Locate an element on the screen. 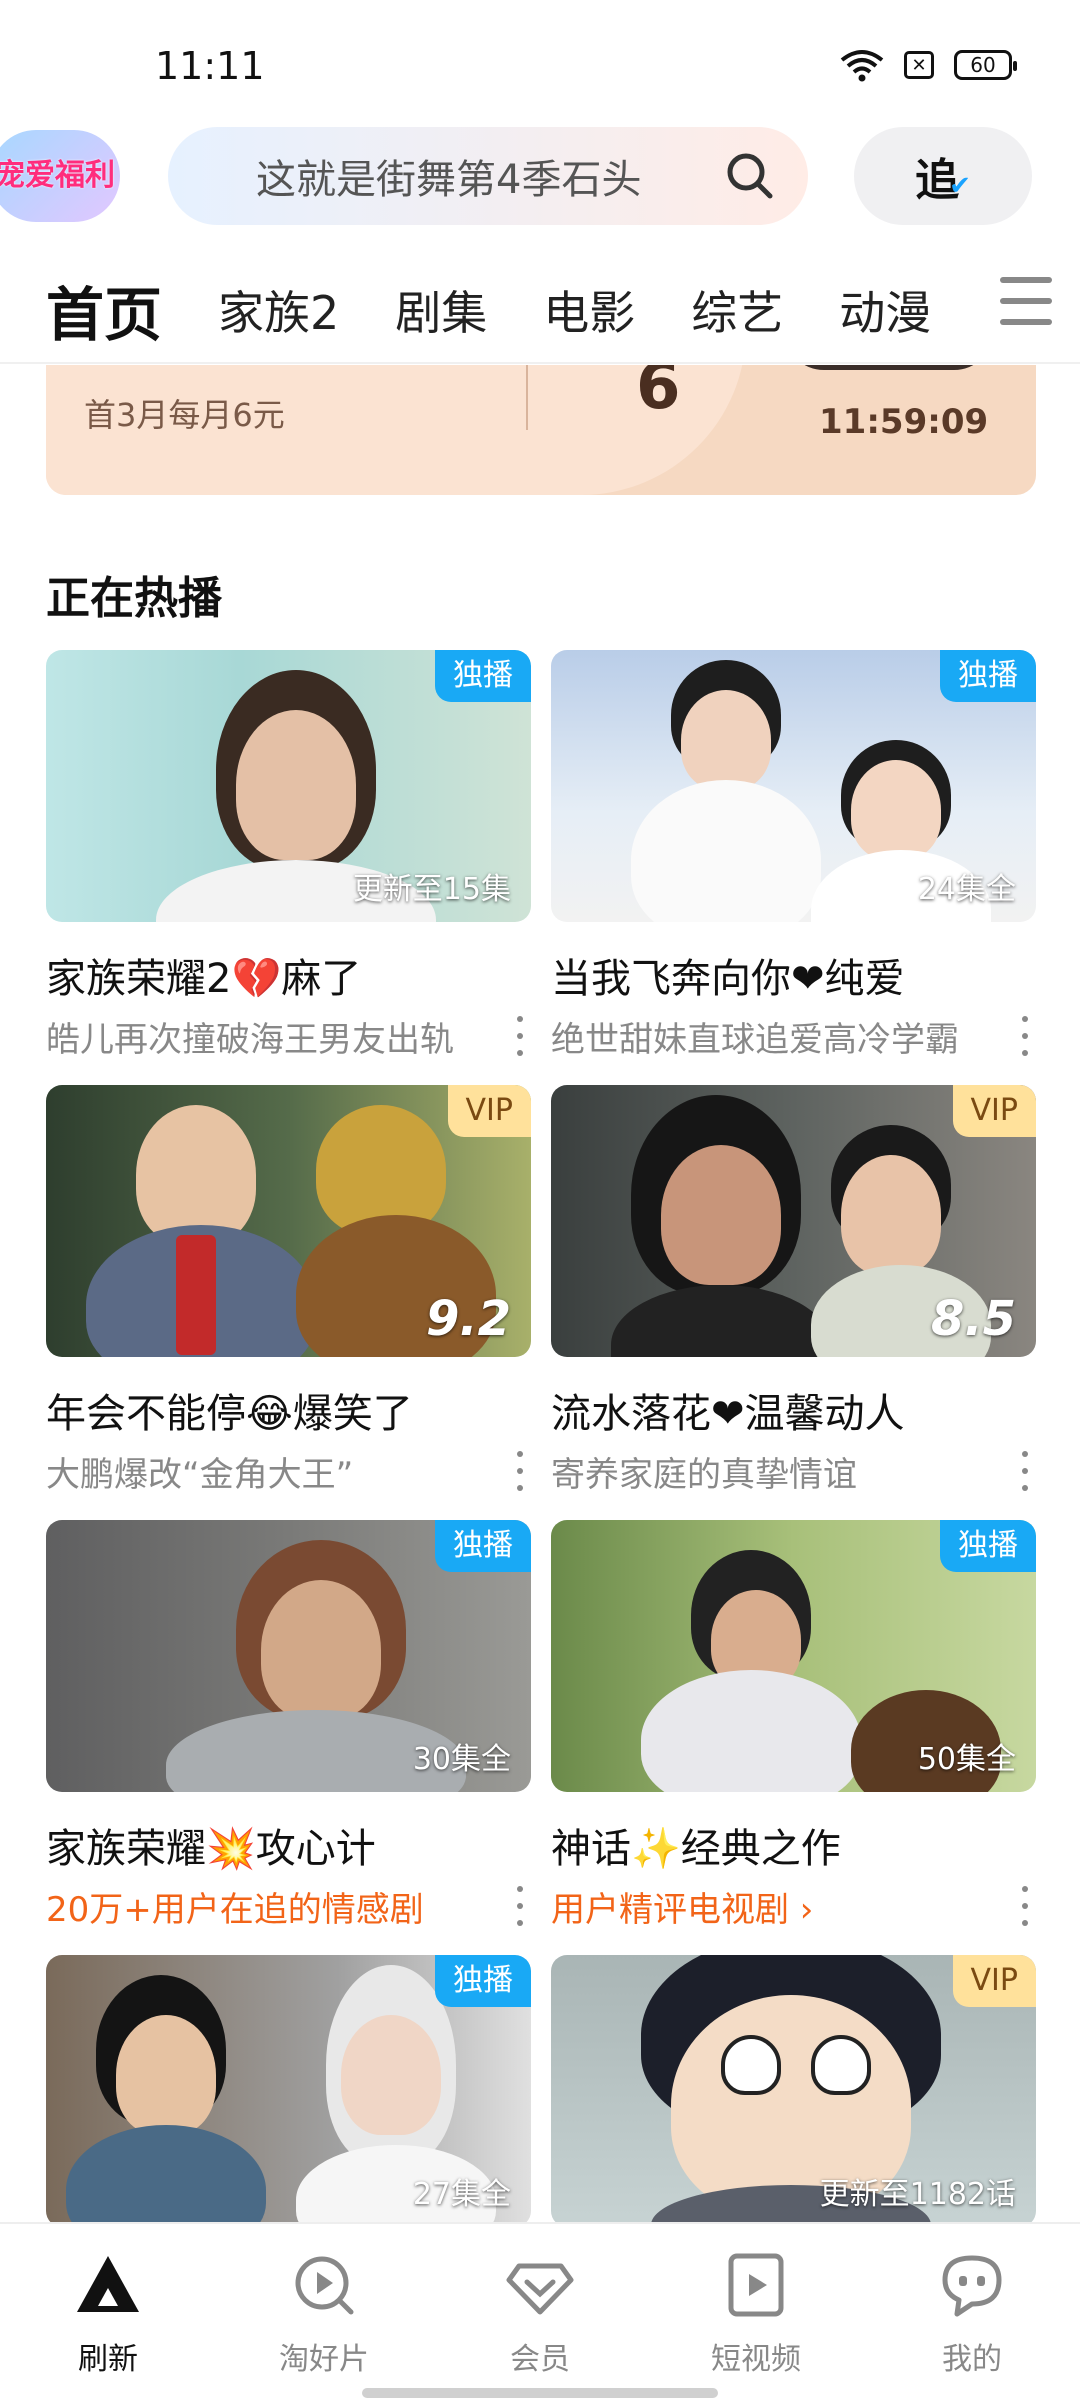 Image resolution: width=1080 pixels, height=2400 pixels. video-thumbnail: 独播 50集全 is located at coordinates (793, 1656).